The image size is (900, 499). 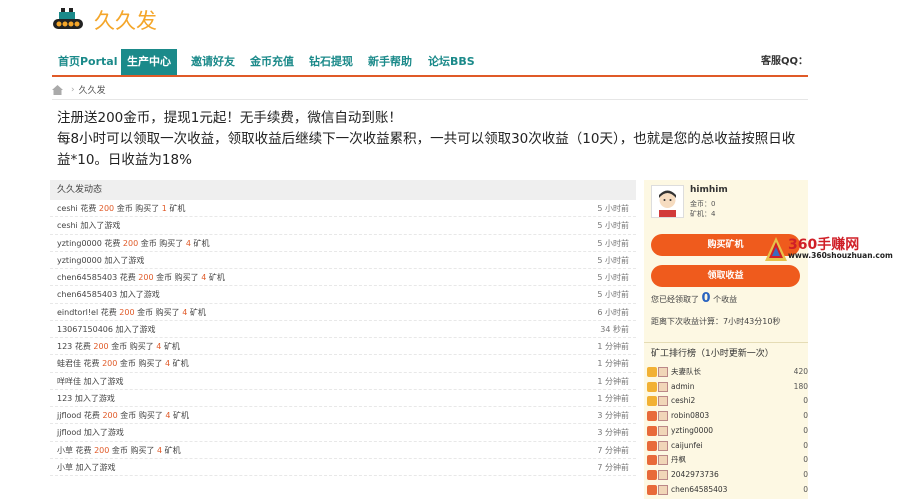 I want to click on activity-text: yzting0000 加入了游戏, so click(x=100, y=260).